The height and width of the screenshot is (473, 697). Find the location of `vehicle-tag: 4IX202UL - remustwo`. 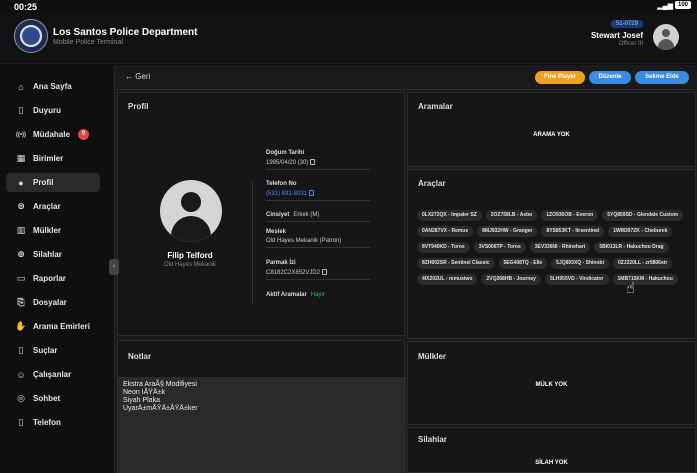

vehicle-tag: 4IX202UL - remustwo is located at coordinates (447, 279).